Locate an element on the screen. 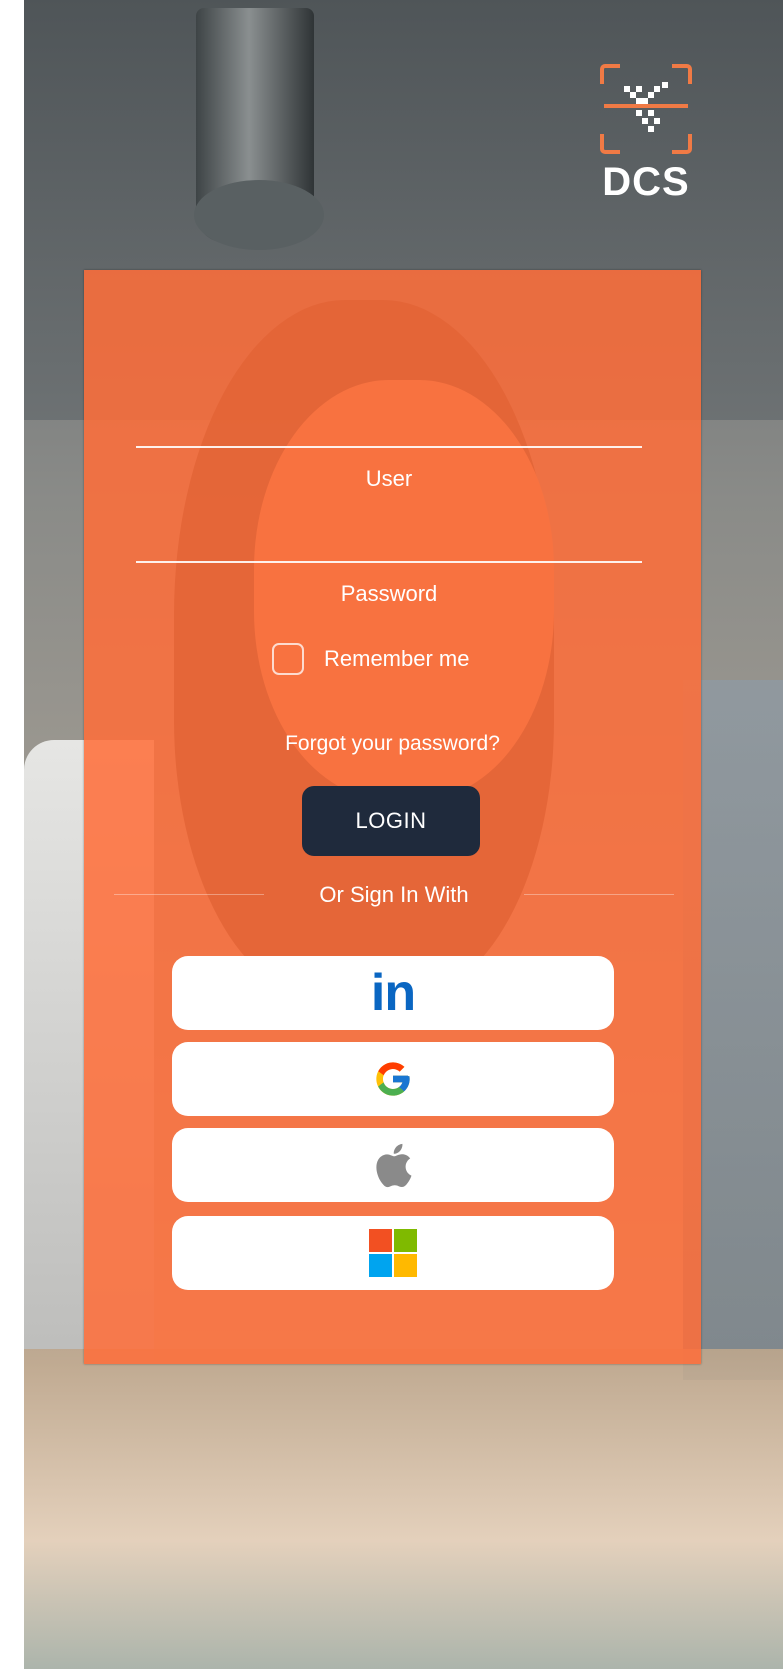 The image size is (783, 1669). apple-button is located at coordinates (393, 1165).